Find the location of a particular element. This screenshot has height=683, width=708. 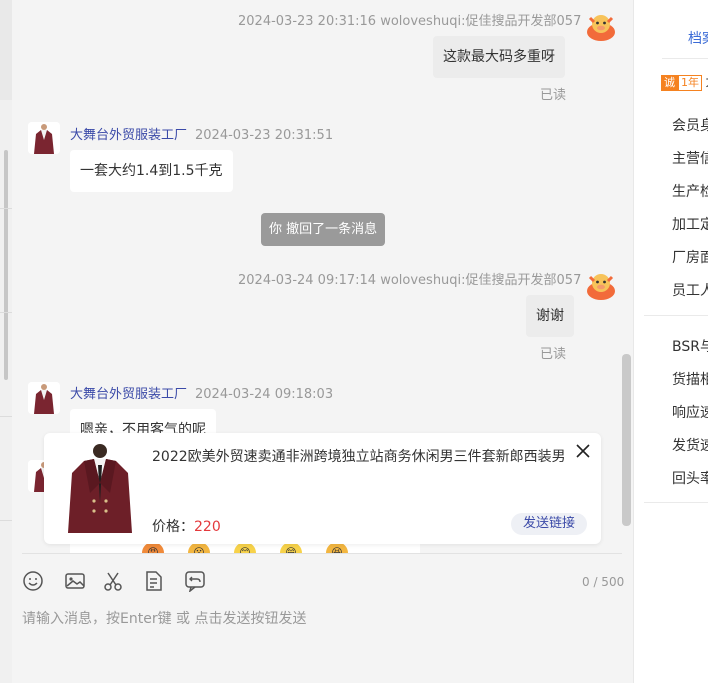

message-bubble: 一套大约1.4到1.5千克 is located at coordinates (151, 171).